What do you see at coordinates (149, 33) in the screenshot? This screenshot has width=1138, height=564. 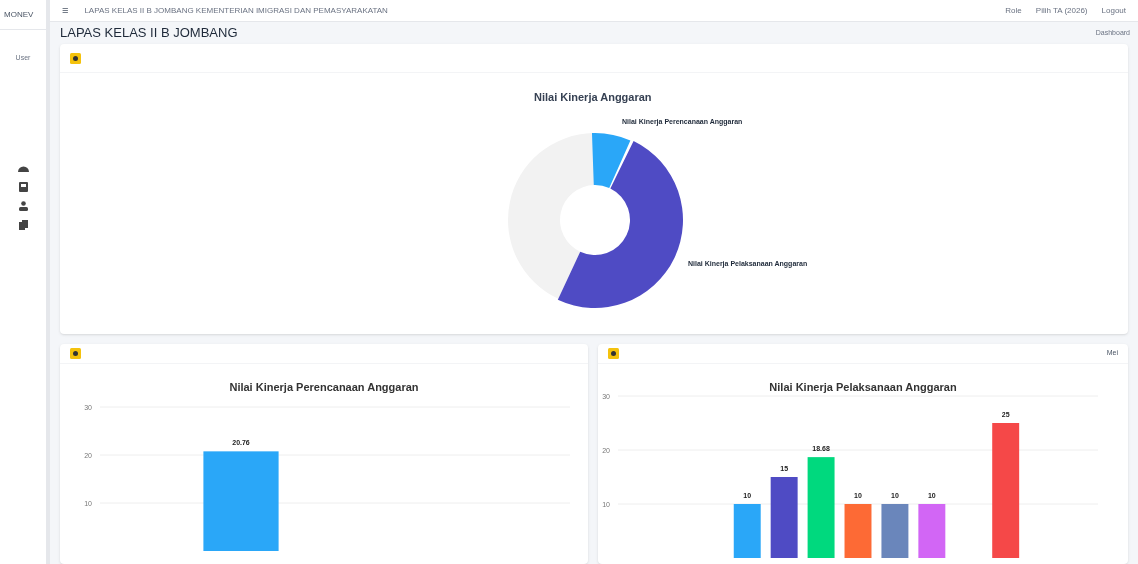 I see `page-title: LAPAS KELAS II B JOMBANG` at bounding box center [149, 33].